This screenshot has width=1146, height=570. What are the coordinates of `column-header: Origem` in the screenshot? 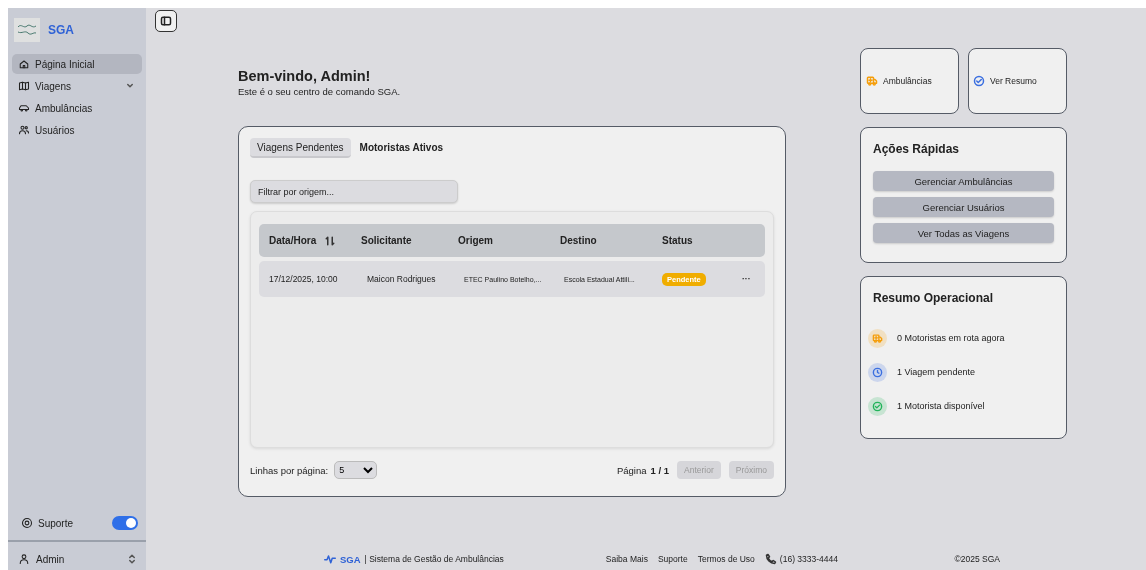 It's located at (476, 240).